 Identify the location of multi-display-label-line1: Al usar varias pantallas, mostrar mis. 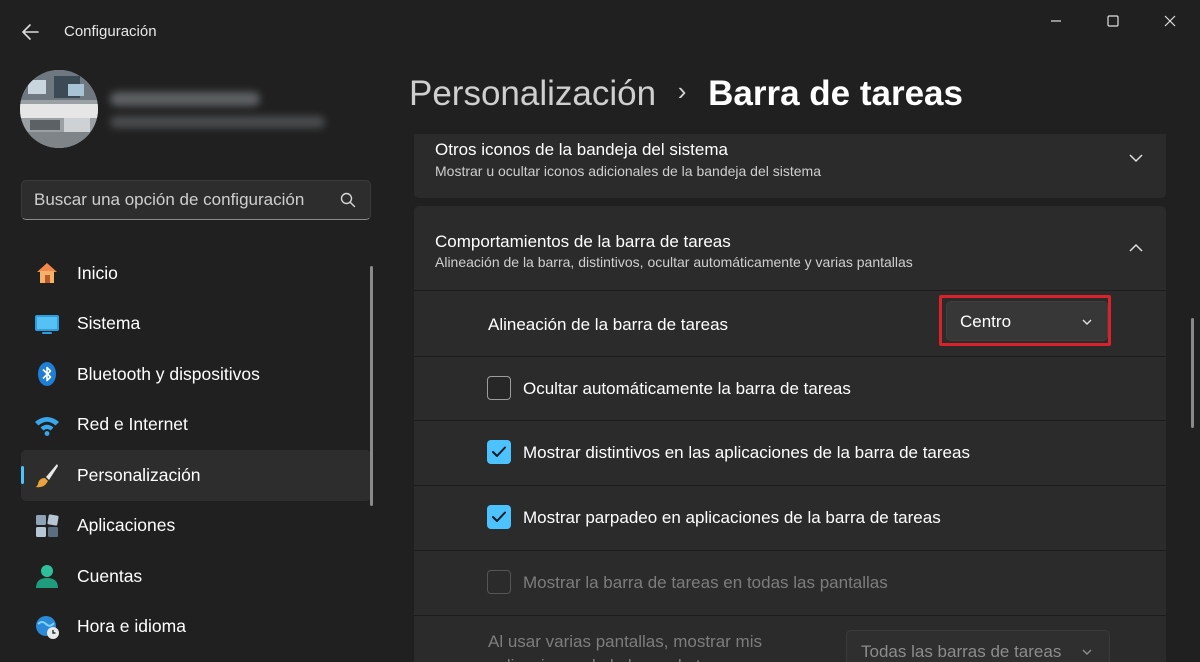
(625, 641).